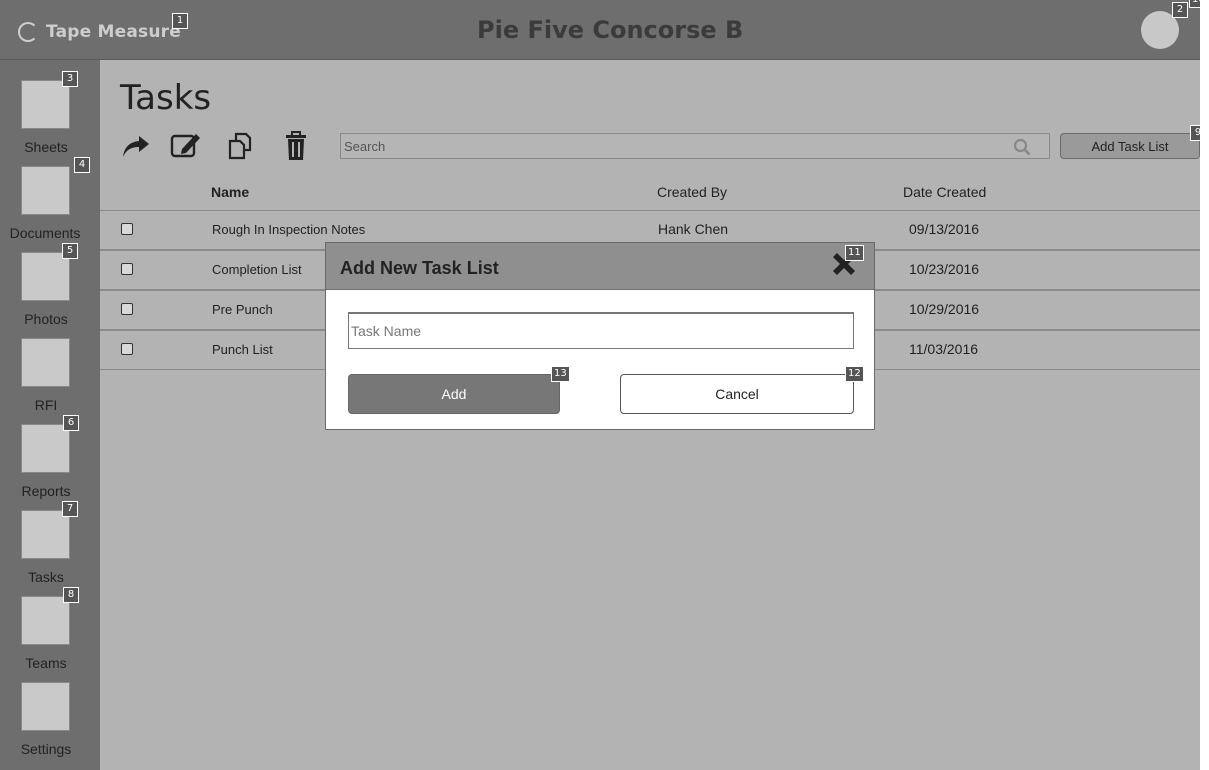 Image resolution: width=1209 pixels, height=770 pixels. I want to click on sidebar-item-rfi: RFI, so click(50, 381).